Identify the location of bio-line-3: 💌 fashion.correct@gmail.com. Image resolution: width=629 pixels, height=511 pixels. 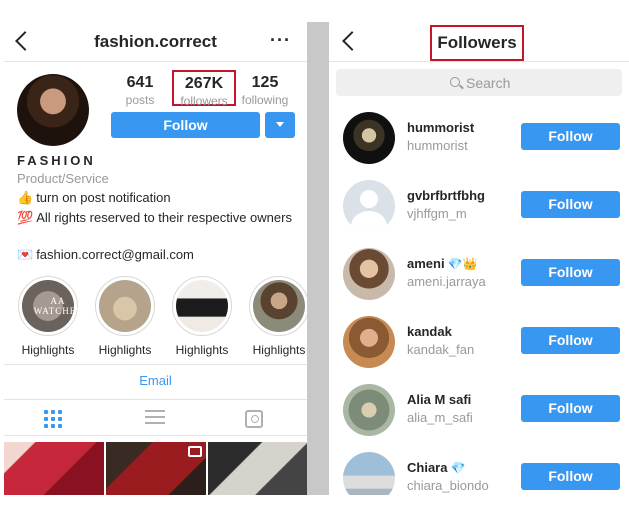
(158, 254).